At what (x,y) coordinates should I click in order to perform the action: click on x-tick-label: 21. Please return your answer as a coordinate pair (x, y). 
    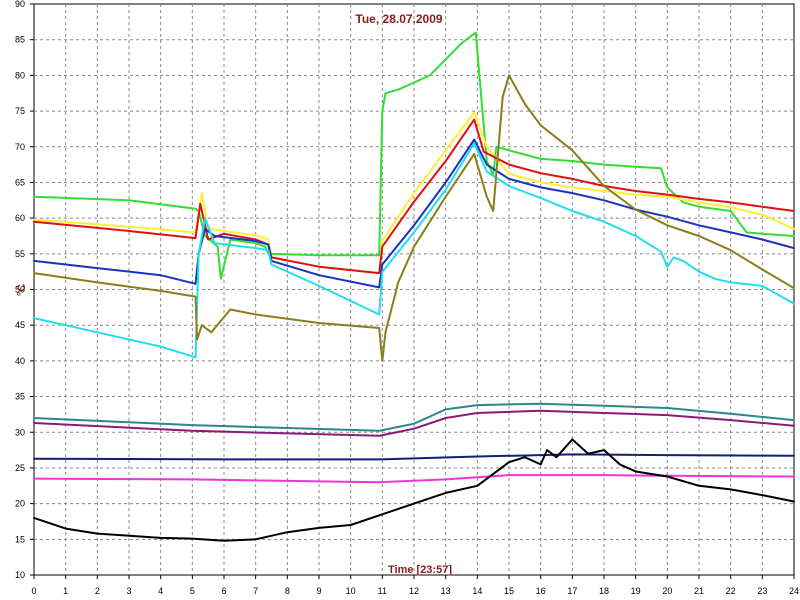
    Looking at the image, I should click on (699, 591).